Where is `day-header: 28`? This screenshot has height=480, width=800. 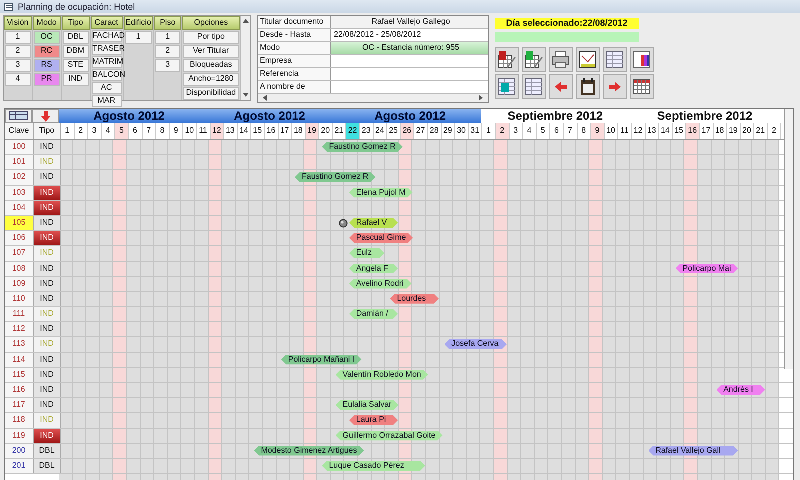 day-header: 28 is located at coordinates (435, 131).